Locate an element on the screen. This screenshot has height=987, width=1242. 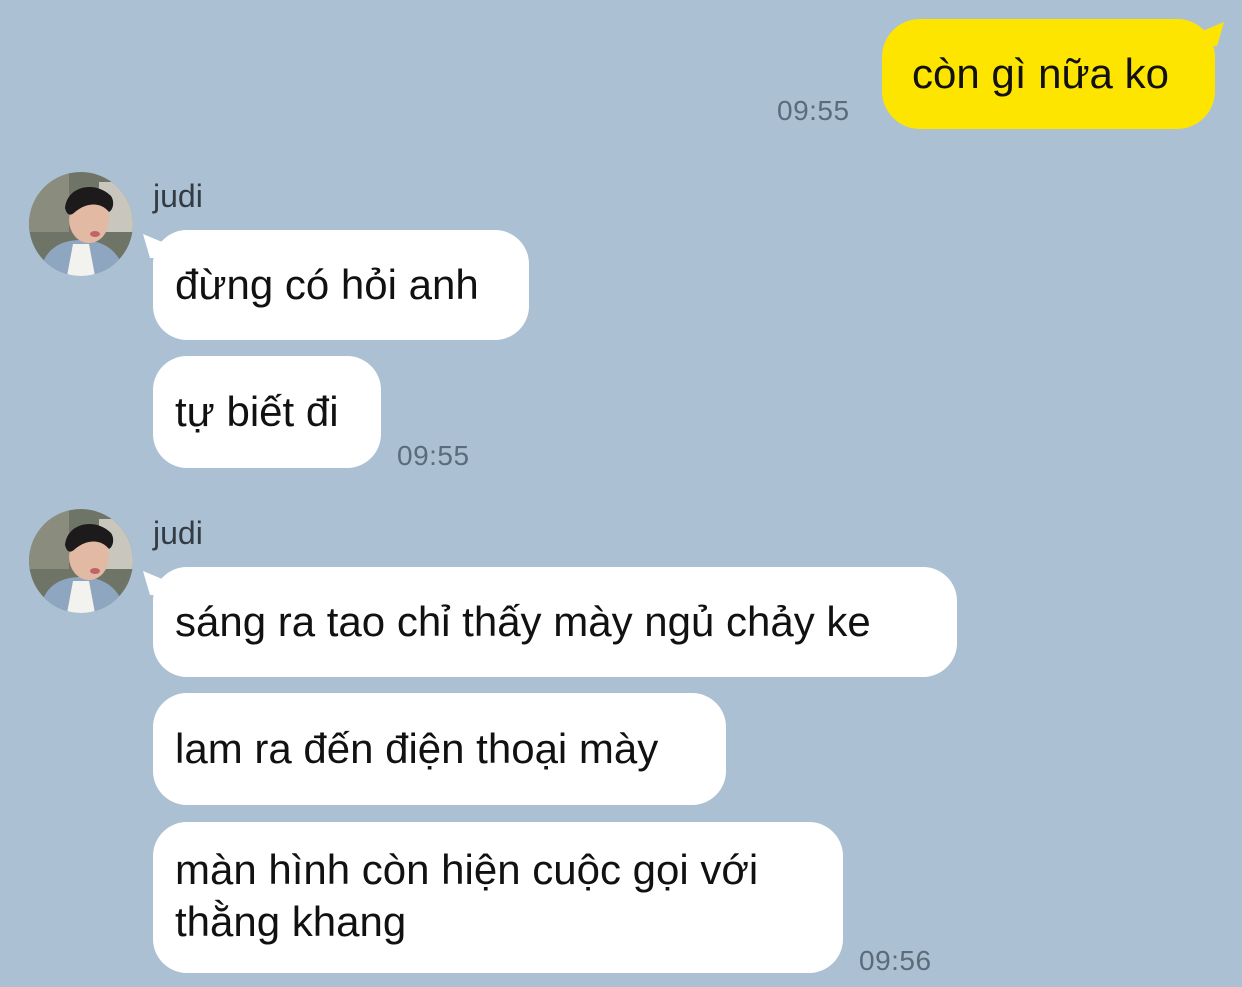
incoming-message-time: 09:56 is located at coordinates (895, 960).